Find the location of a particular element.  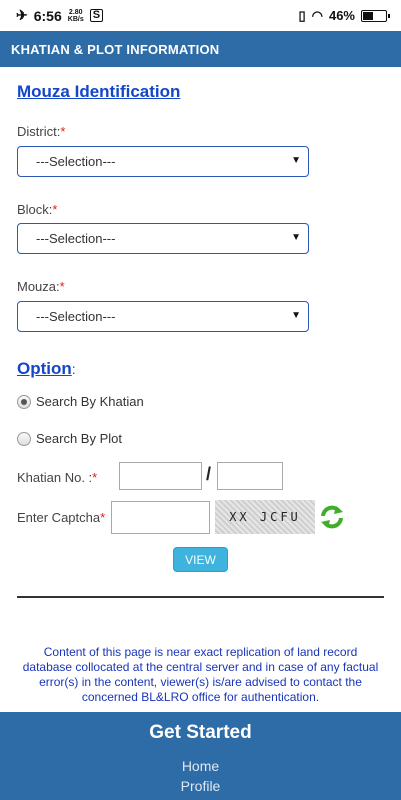

page-header: KHATIAN & PLOT INFORMATION is located at coordinates (200, 49).